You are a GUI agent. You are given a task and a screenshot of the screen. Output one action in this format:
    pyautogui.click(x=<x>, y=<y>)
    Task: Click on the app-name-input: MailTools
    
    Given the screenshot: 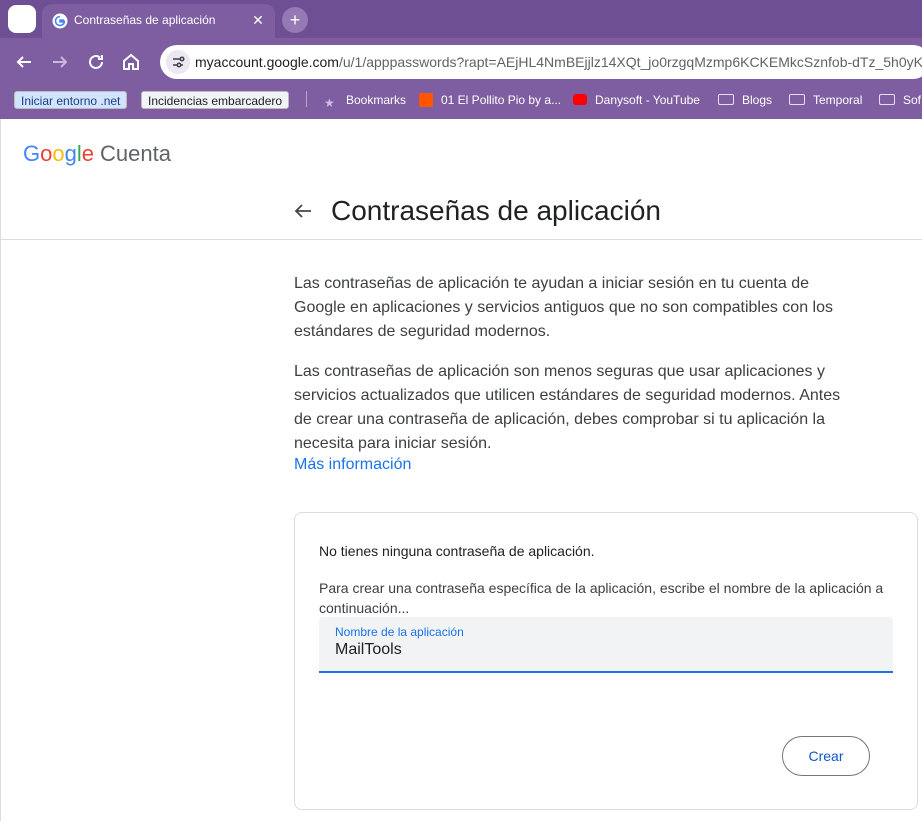 What is the action you would take?
    pyautogui.click(x=368, y=650)
    